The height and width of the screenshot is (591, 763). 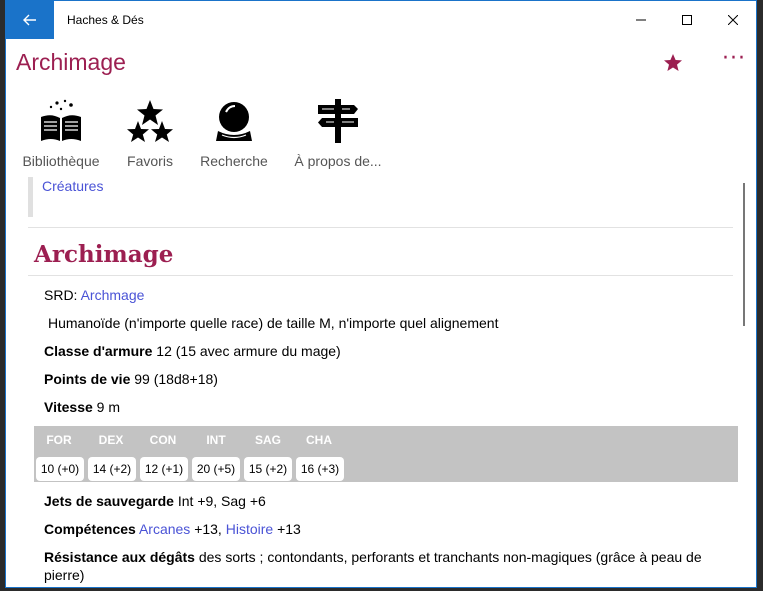 What do you see at coordinates (221, 501) in the screenshot?
I see `saving-throws-value: Int +9, Sag +6` at bounding box center [221, 501].